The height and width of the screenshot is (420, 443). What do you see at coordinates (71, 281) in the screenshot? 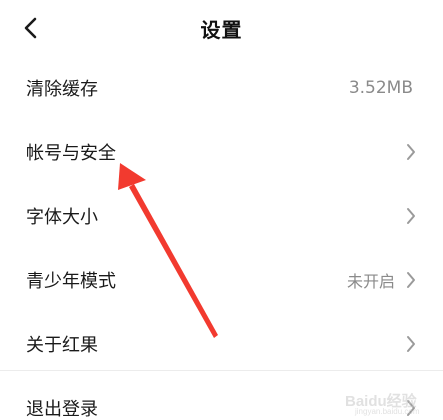
I see `settings-item-label: 青少年模式` at bounding box center [71, 281].